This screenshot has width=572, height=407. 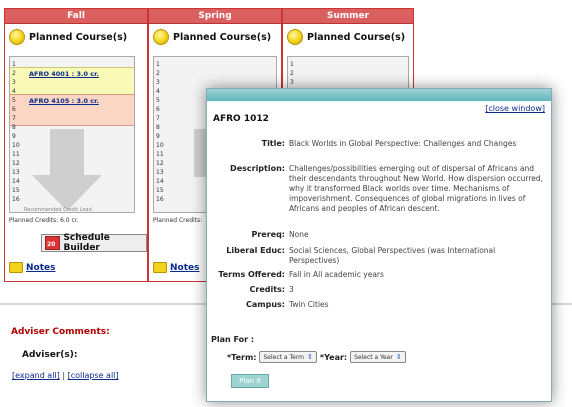 I want to click on prereq-field: Prereq: None, so click(x=380, y=235).